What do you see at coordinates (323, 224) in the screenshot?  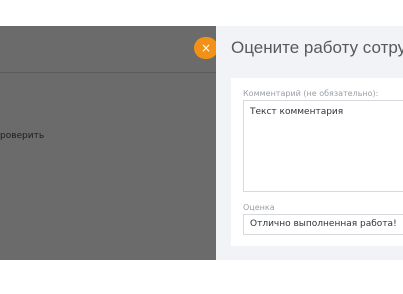 I see `rating-value: Отлично выполненная работа!` at bounding box center [323, 224].